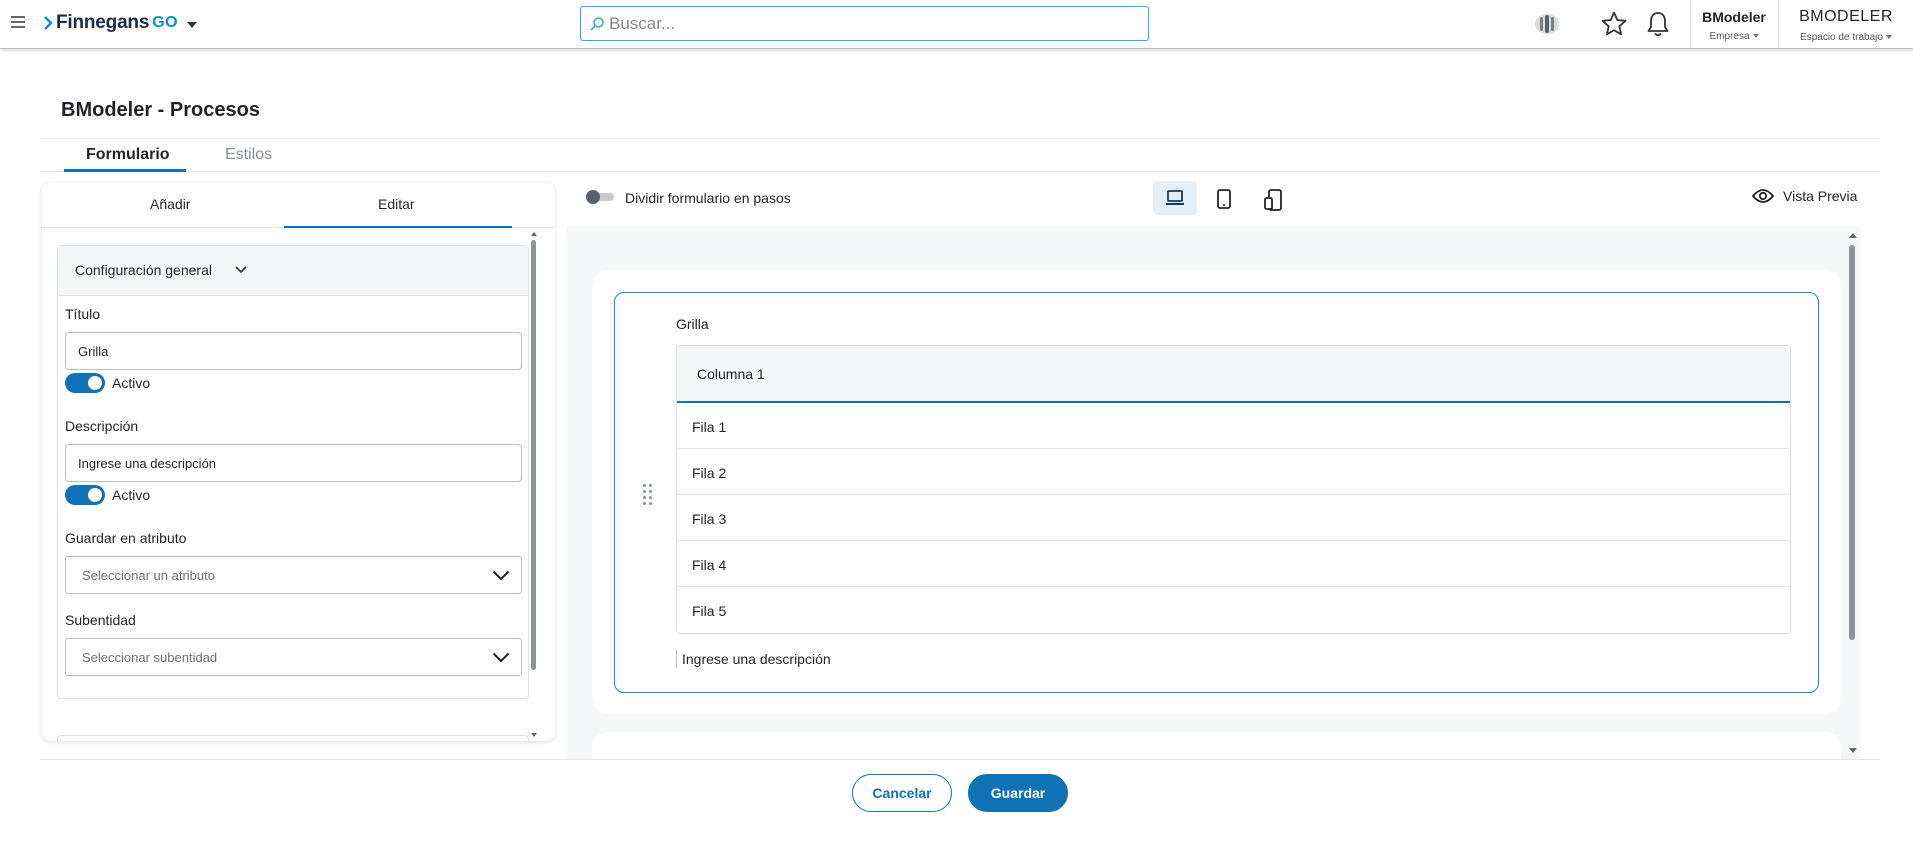  Describe the element at coordinates (1888, 37) in the screenshot. I see `workspace-dropdown-icon` at that location.